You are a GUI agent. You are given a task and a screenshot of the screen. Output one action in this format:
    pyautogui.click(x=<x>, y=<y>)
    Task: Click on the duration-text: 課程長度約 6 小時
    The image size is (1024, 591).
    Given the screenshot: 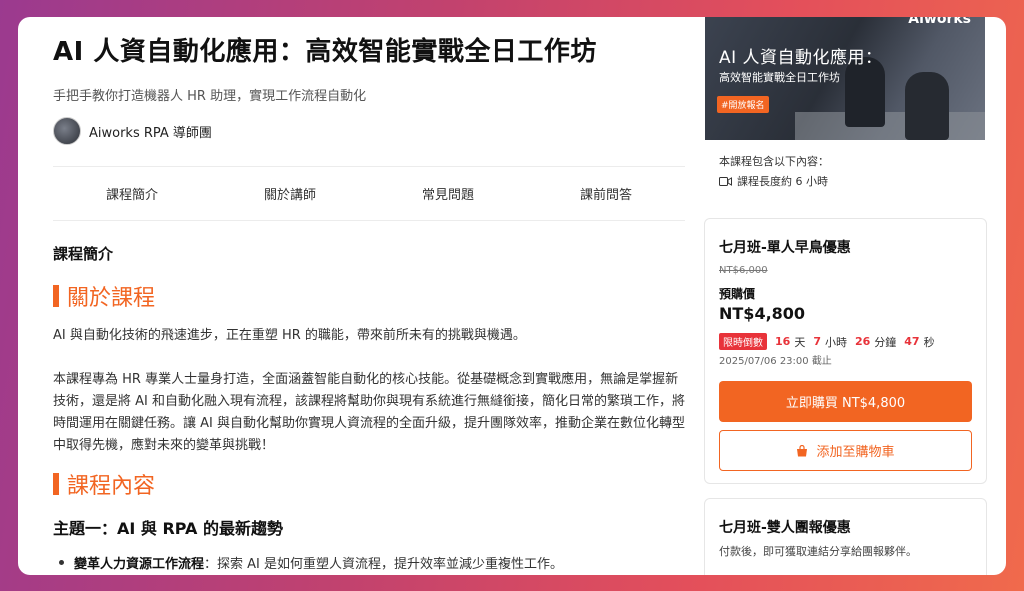 What is the action you would take?
    pyautogui.click(x=782, y=181)
    